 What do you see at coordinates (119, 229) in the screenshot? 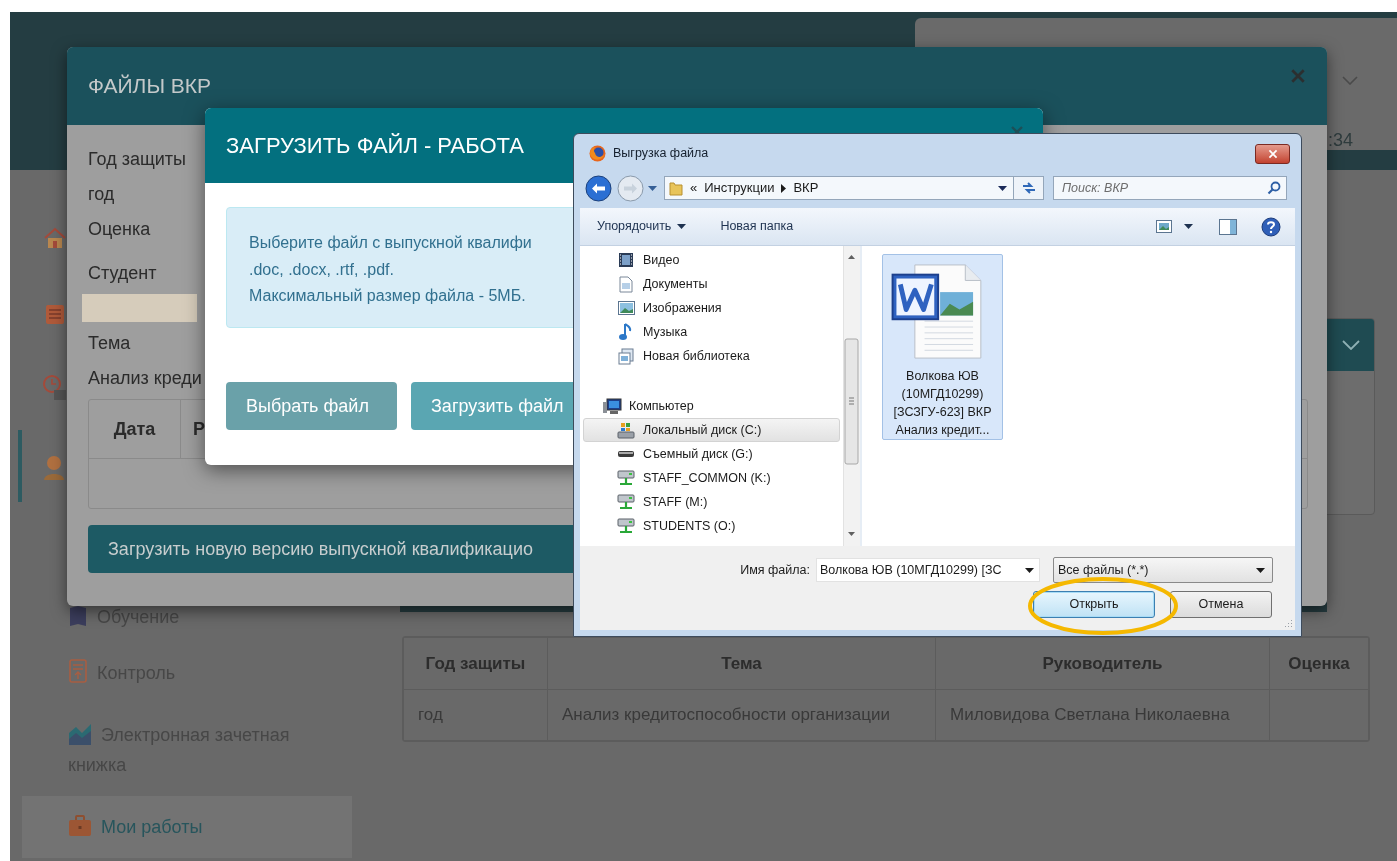
I see `field-label: Оценка` at bounding box center [119, 229].